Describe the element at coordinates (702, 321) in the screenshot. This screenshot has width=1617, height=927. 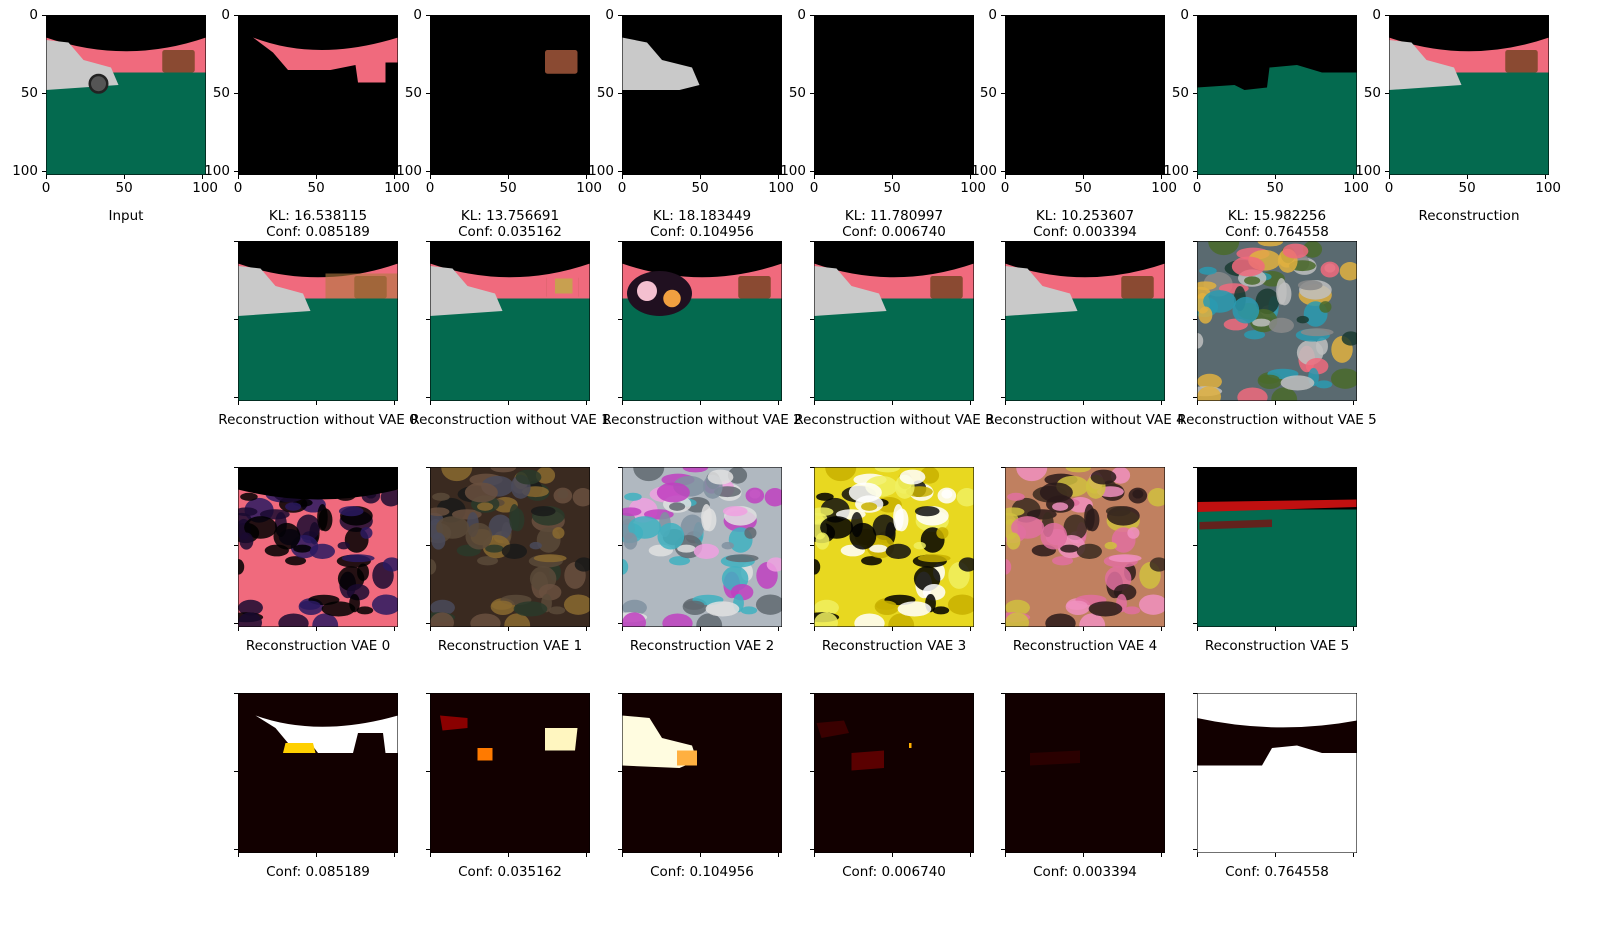
I see `subplot-r2-c3` at that location.